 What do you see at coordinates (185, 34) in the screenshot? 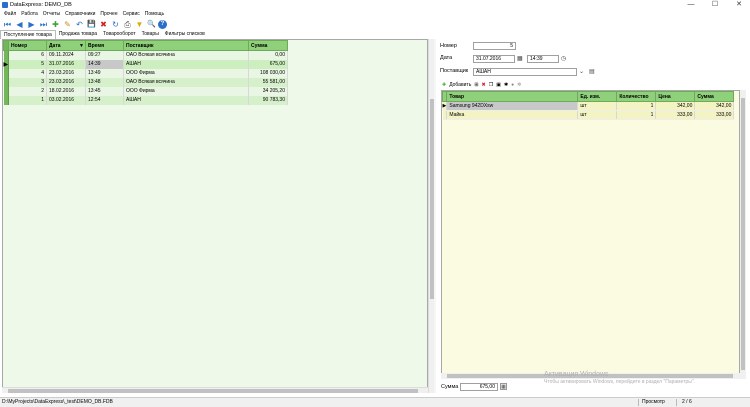
I see `tab-list-filters: Фильтры списков` at bounding box center [185, 34].